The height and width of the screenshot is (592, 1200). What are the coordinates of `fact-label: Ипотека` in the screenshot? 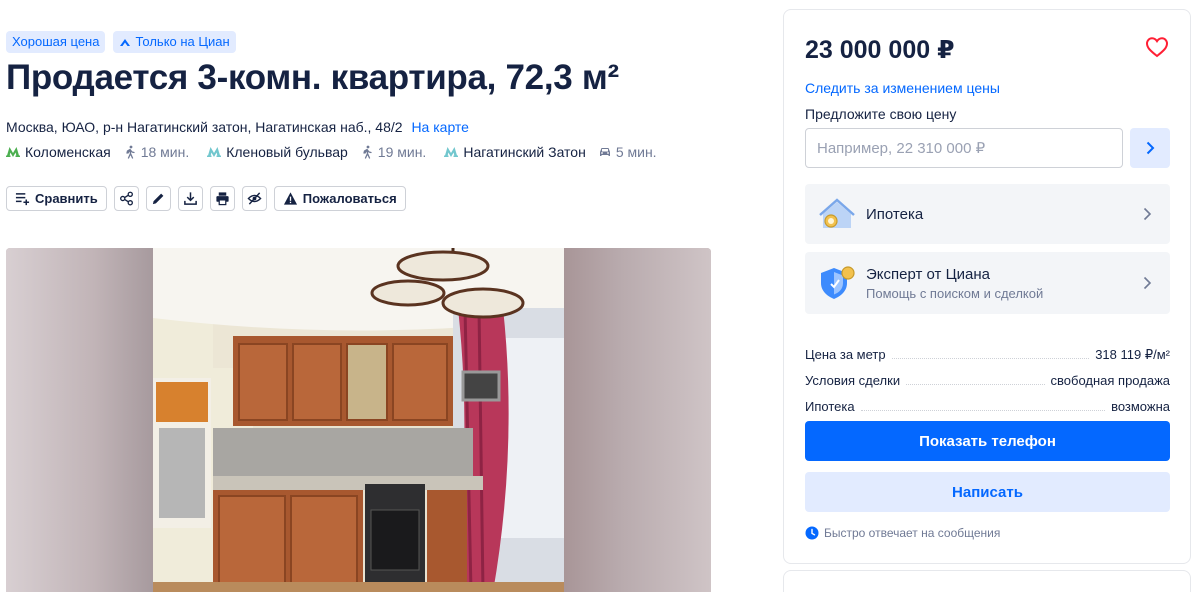 It's located at (830, 406).